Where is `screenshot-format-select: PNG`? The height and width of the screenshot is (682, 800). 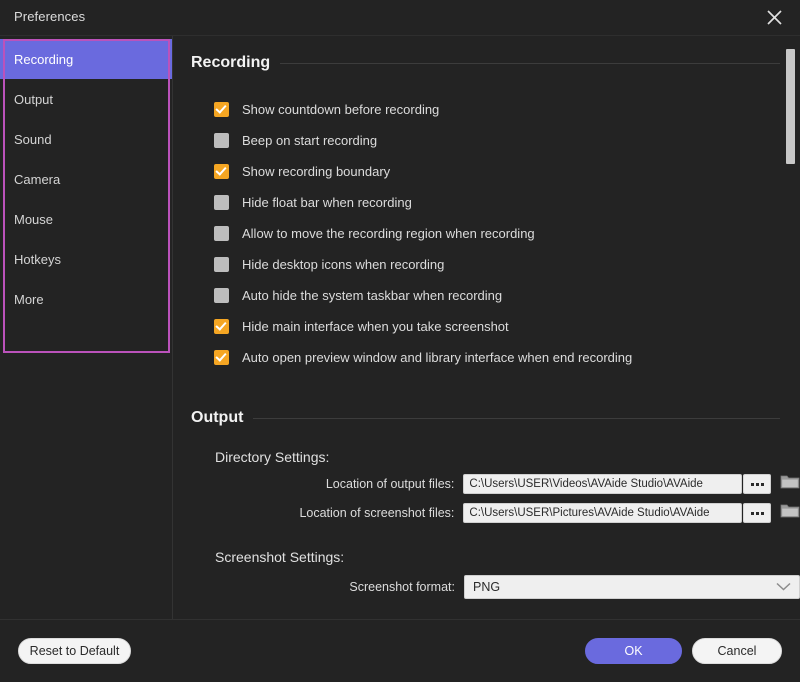 screenshot-format-select: PNG is located at coordinates (631, 587).